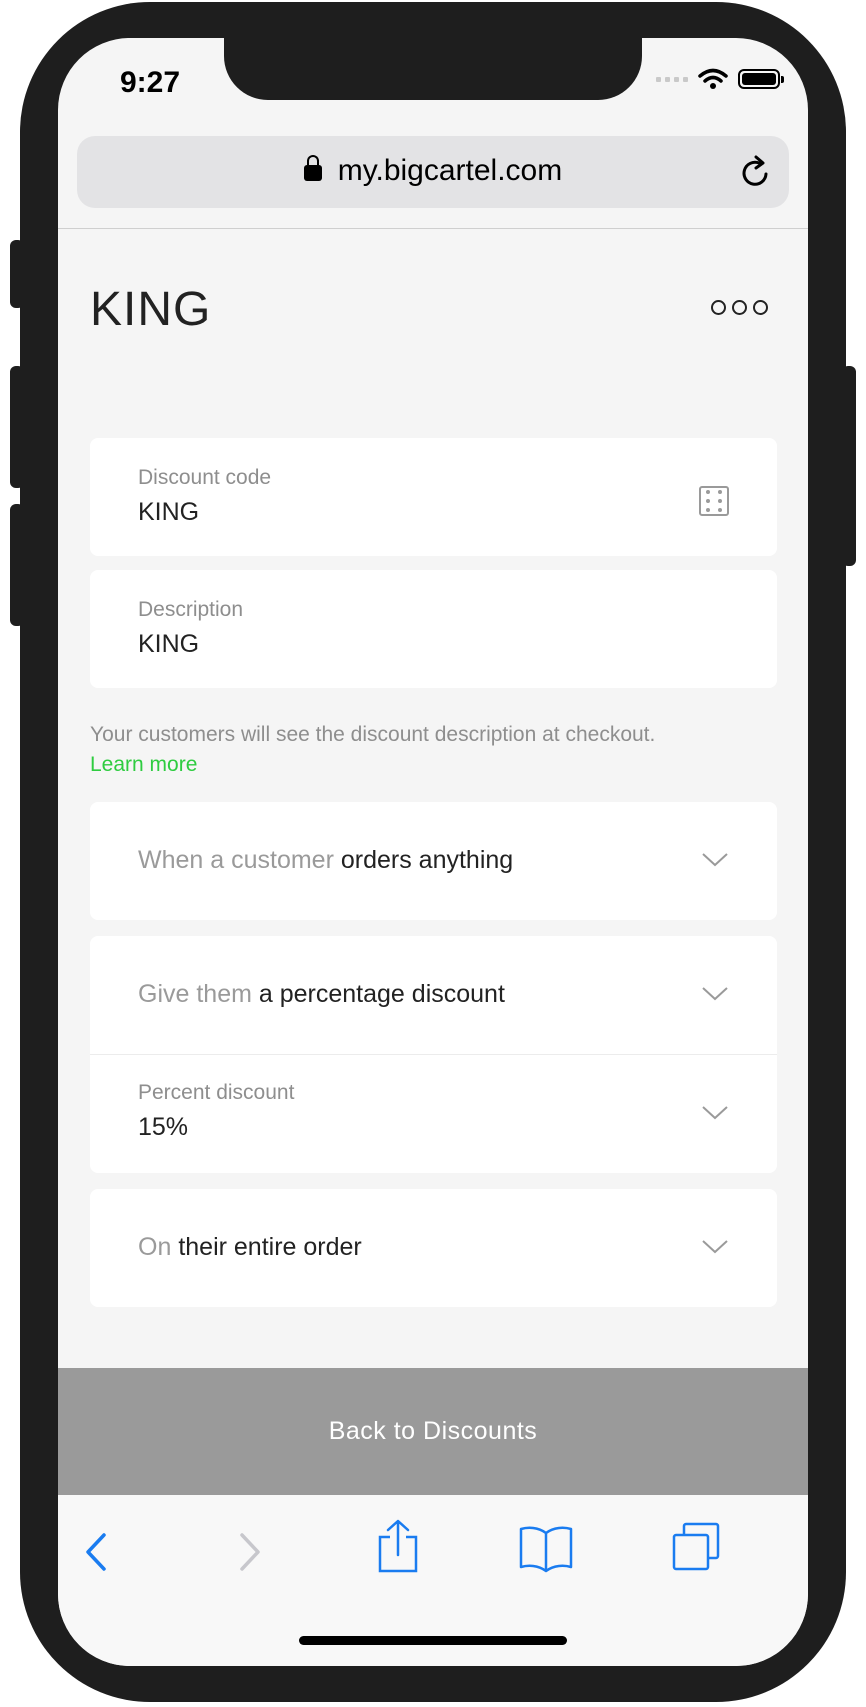  What do you see at coordinates (546, 1548) in the screenshot?
I see `bookmarks-icon` at bounding box center [546, 1548].